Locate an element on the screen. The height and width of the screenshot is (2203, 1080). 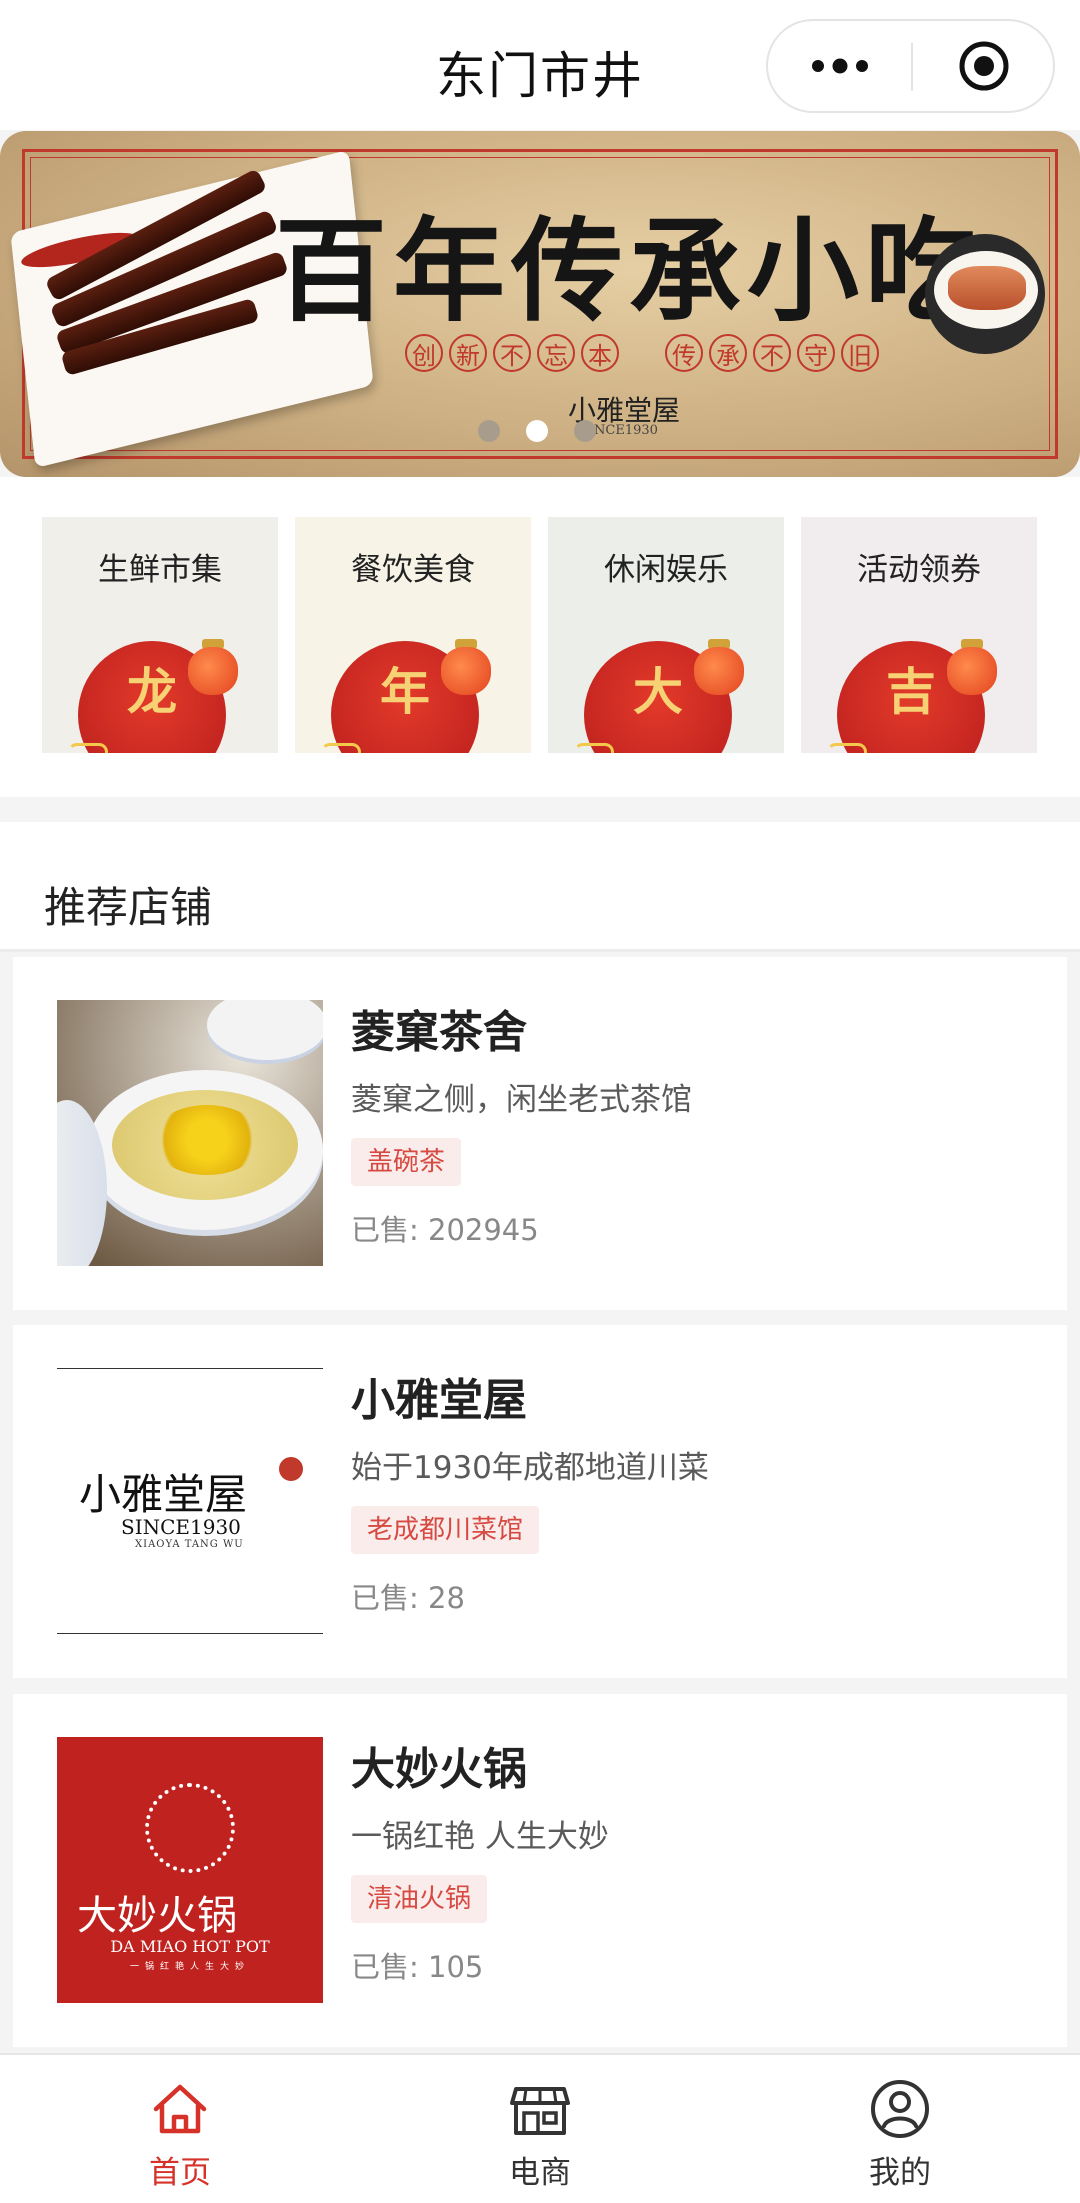
store-thumbnail: 小雅堂屋 SINCE1930 XIAOYA TANG WU is located at coordinates (190, 1501).